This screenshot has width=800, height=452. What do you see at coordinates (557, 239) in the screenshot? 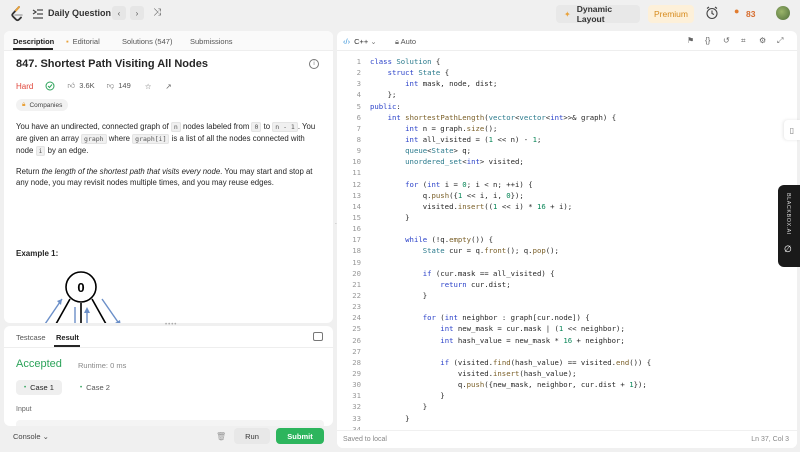
I see `code-line: 17 while (!q.empty()) {` at bounding box center [557, 239].